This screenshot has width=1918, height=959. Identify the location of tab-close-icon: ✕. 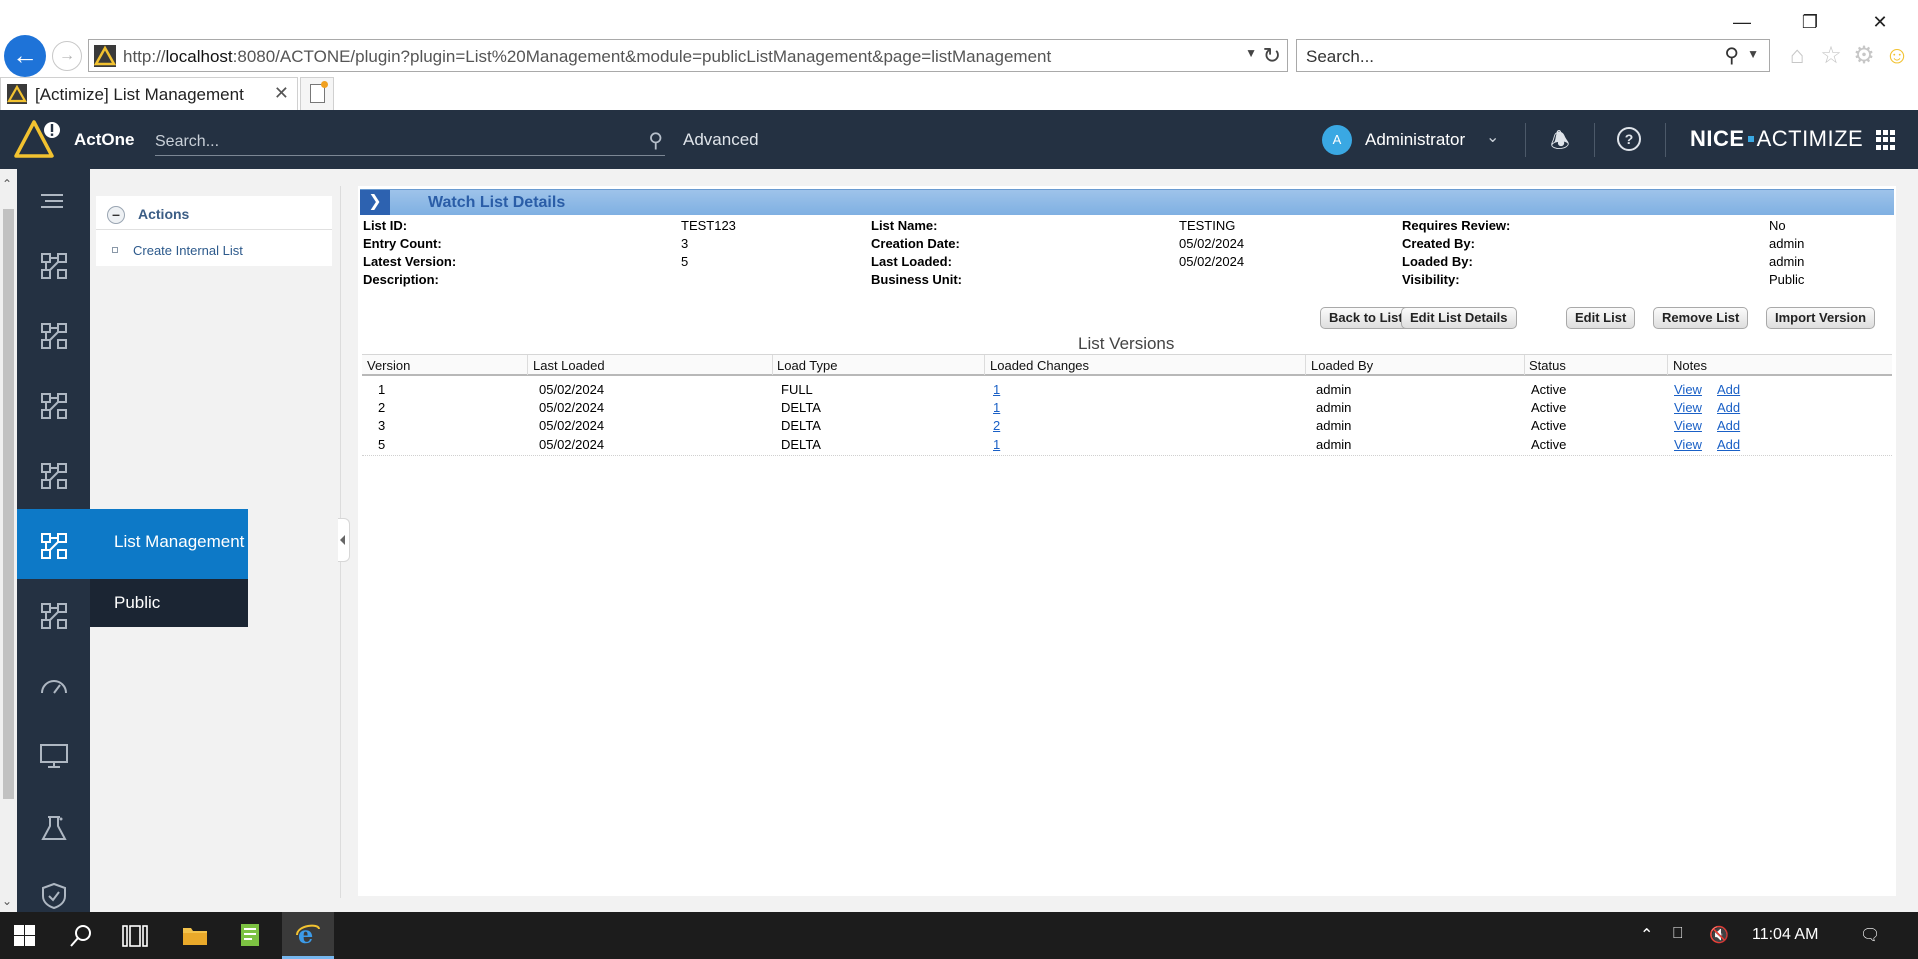
(281, 93).